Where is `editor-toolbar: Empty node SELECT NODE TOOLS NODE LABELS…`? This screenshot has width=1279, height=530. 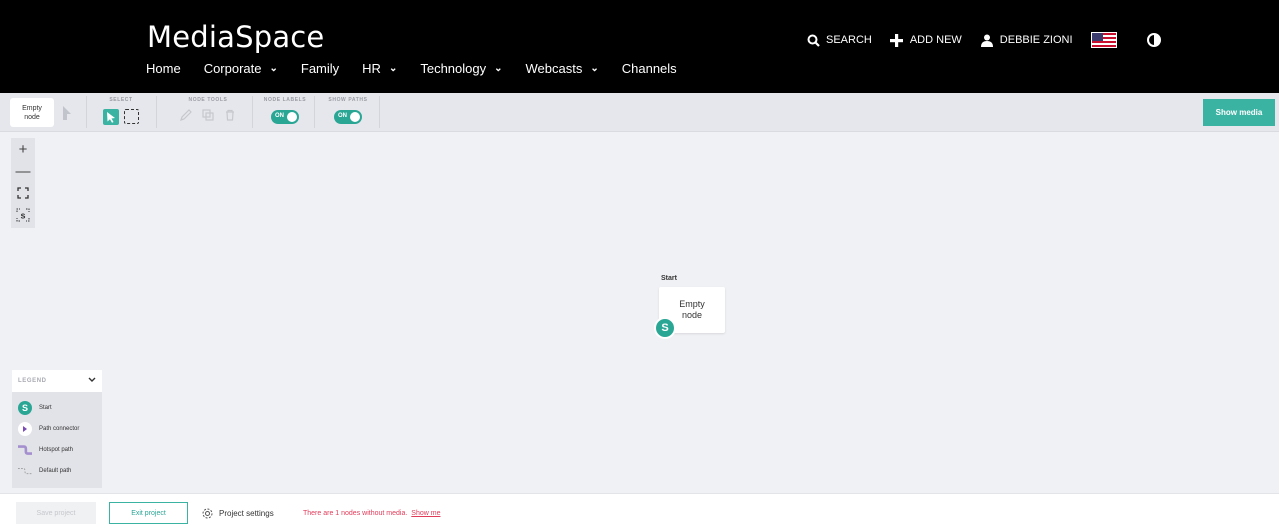 editor-toolbar: Empty node SELECT NODE TOOLS NODE LABELS… is located at coordinates (639, 112).